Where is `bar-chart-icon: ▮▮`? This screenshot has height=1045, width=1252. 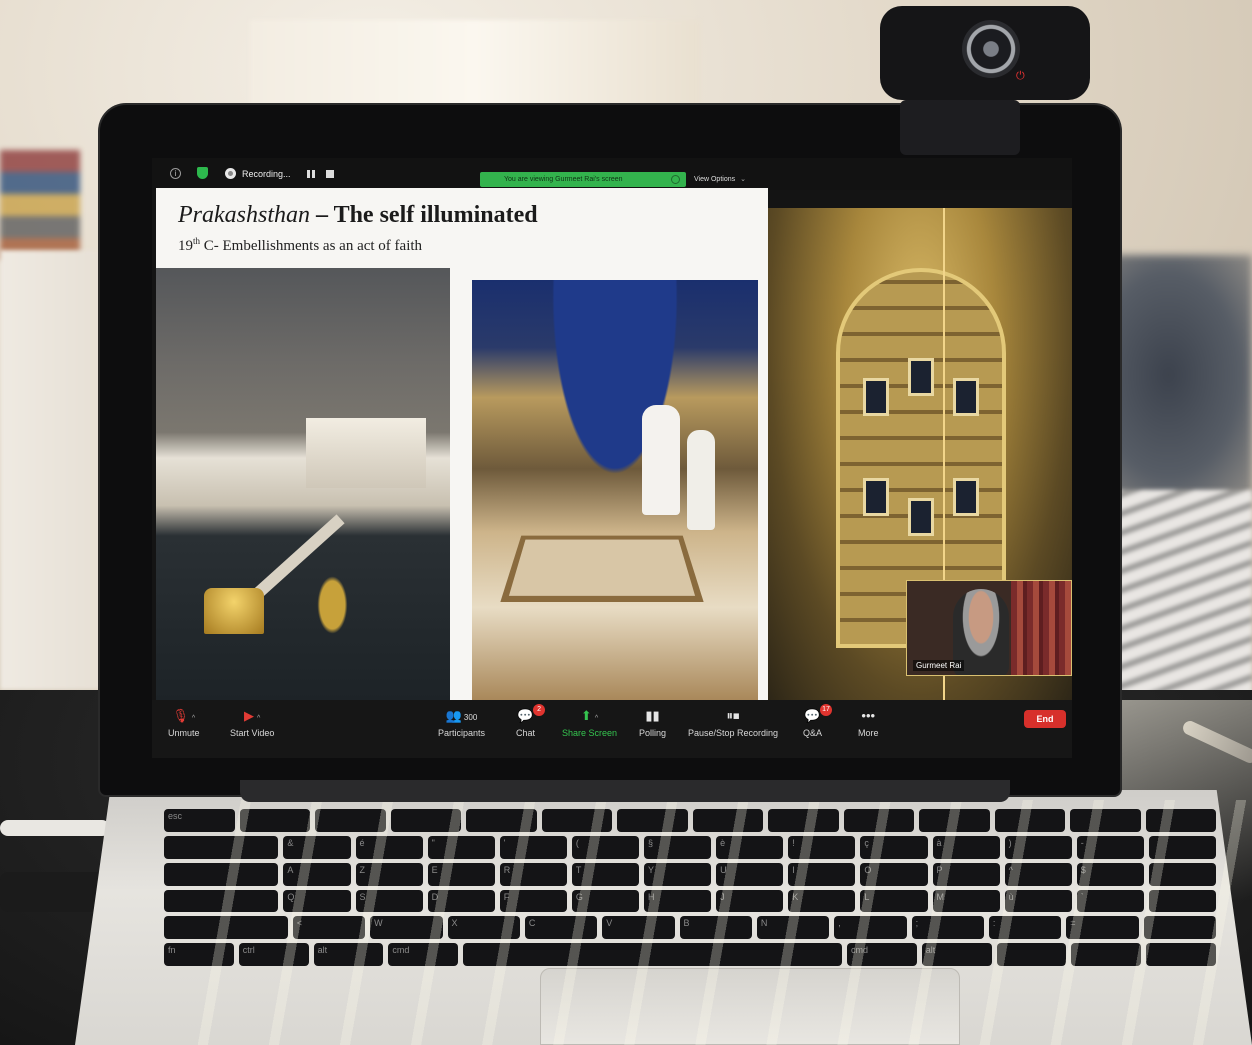 bar-chart-icon: ▮▮ is located at coordinates (652, 715).